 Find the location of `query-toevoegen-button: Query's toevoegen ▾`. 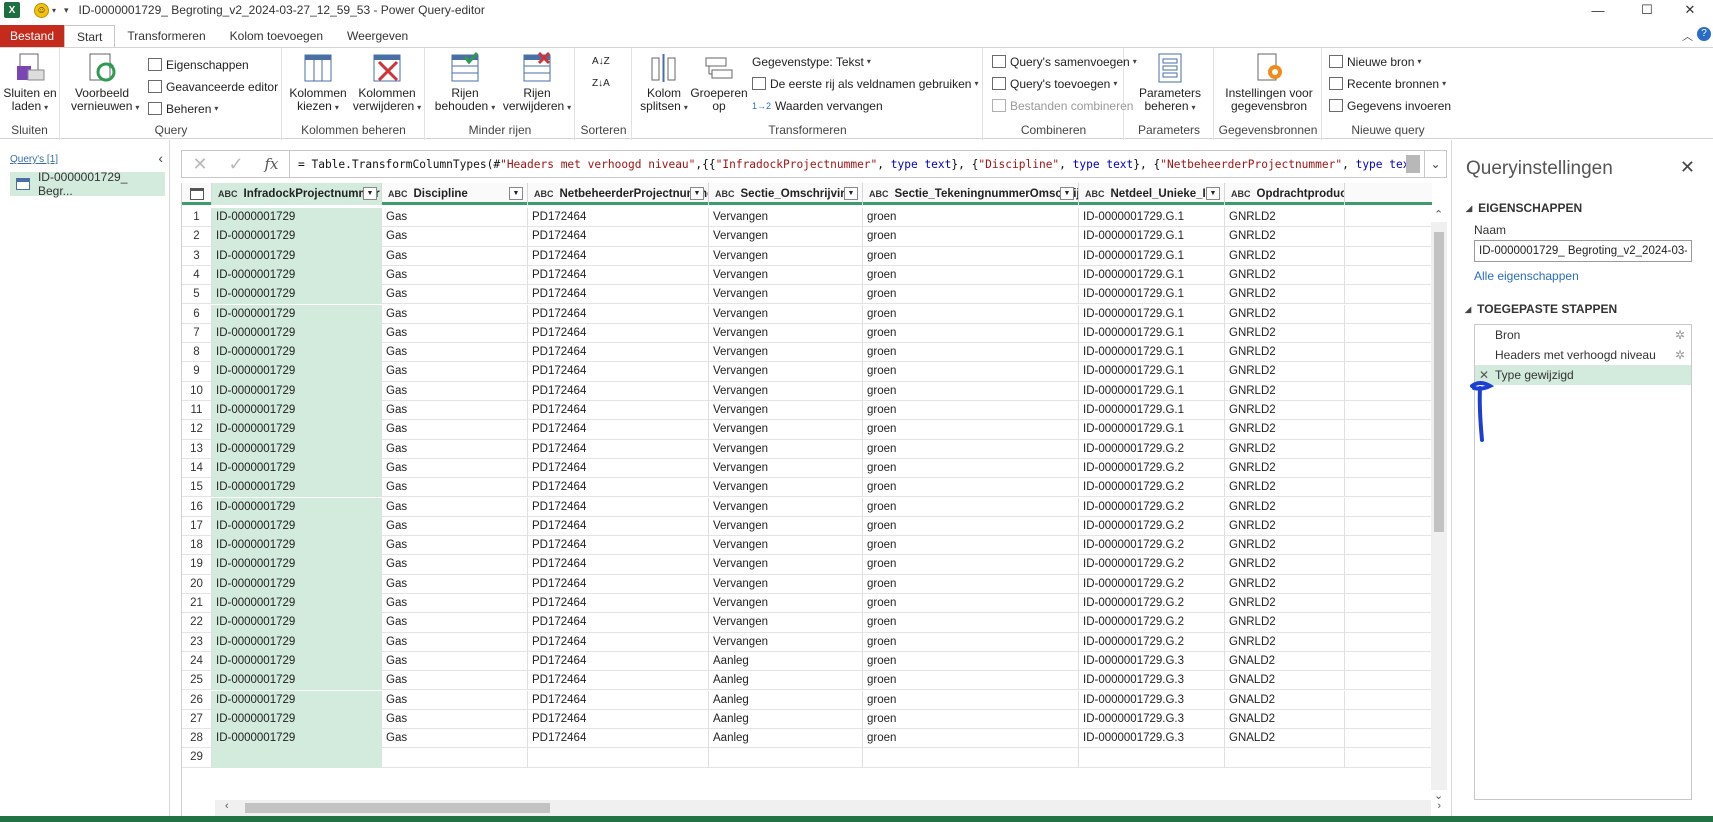

query-toevoegen-button: Query's toevoegen ▾ is located at coordinates (1054, 83).